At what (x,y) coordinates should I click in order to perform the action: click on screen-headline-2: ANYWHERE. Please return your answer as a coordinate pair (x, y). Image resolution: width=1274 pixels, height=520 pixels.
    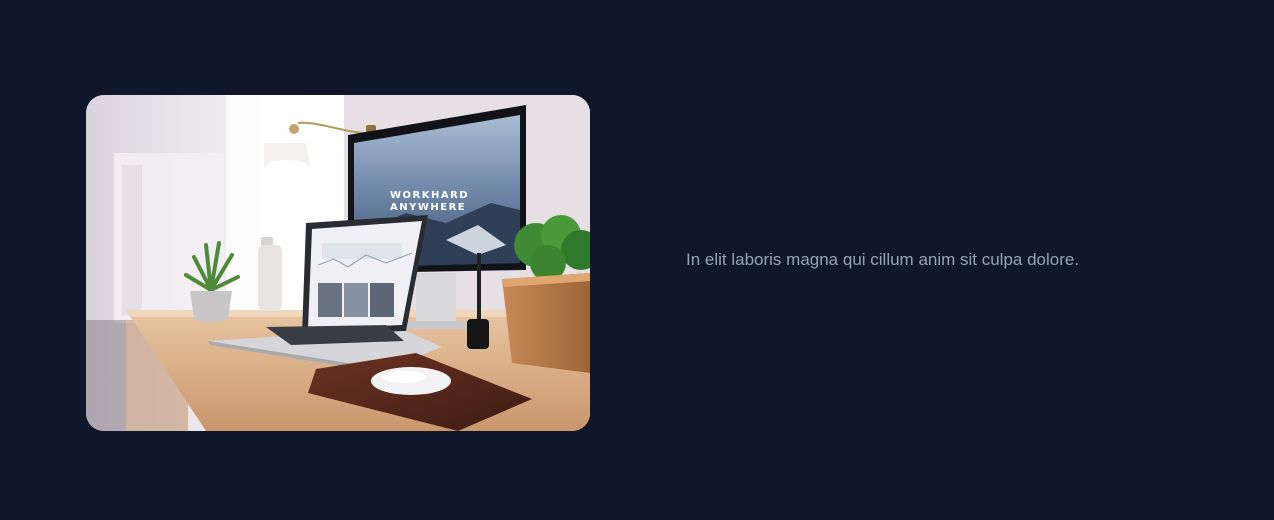
    Looking at the image, I should click on (428, 207).